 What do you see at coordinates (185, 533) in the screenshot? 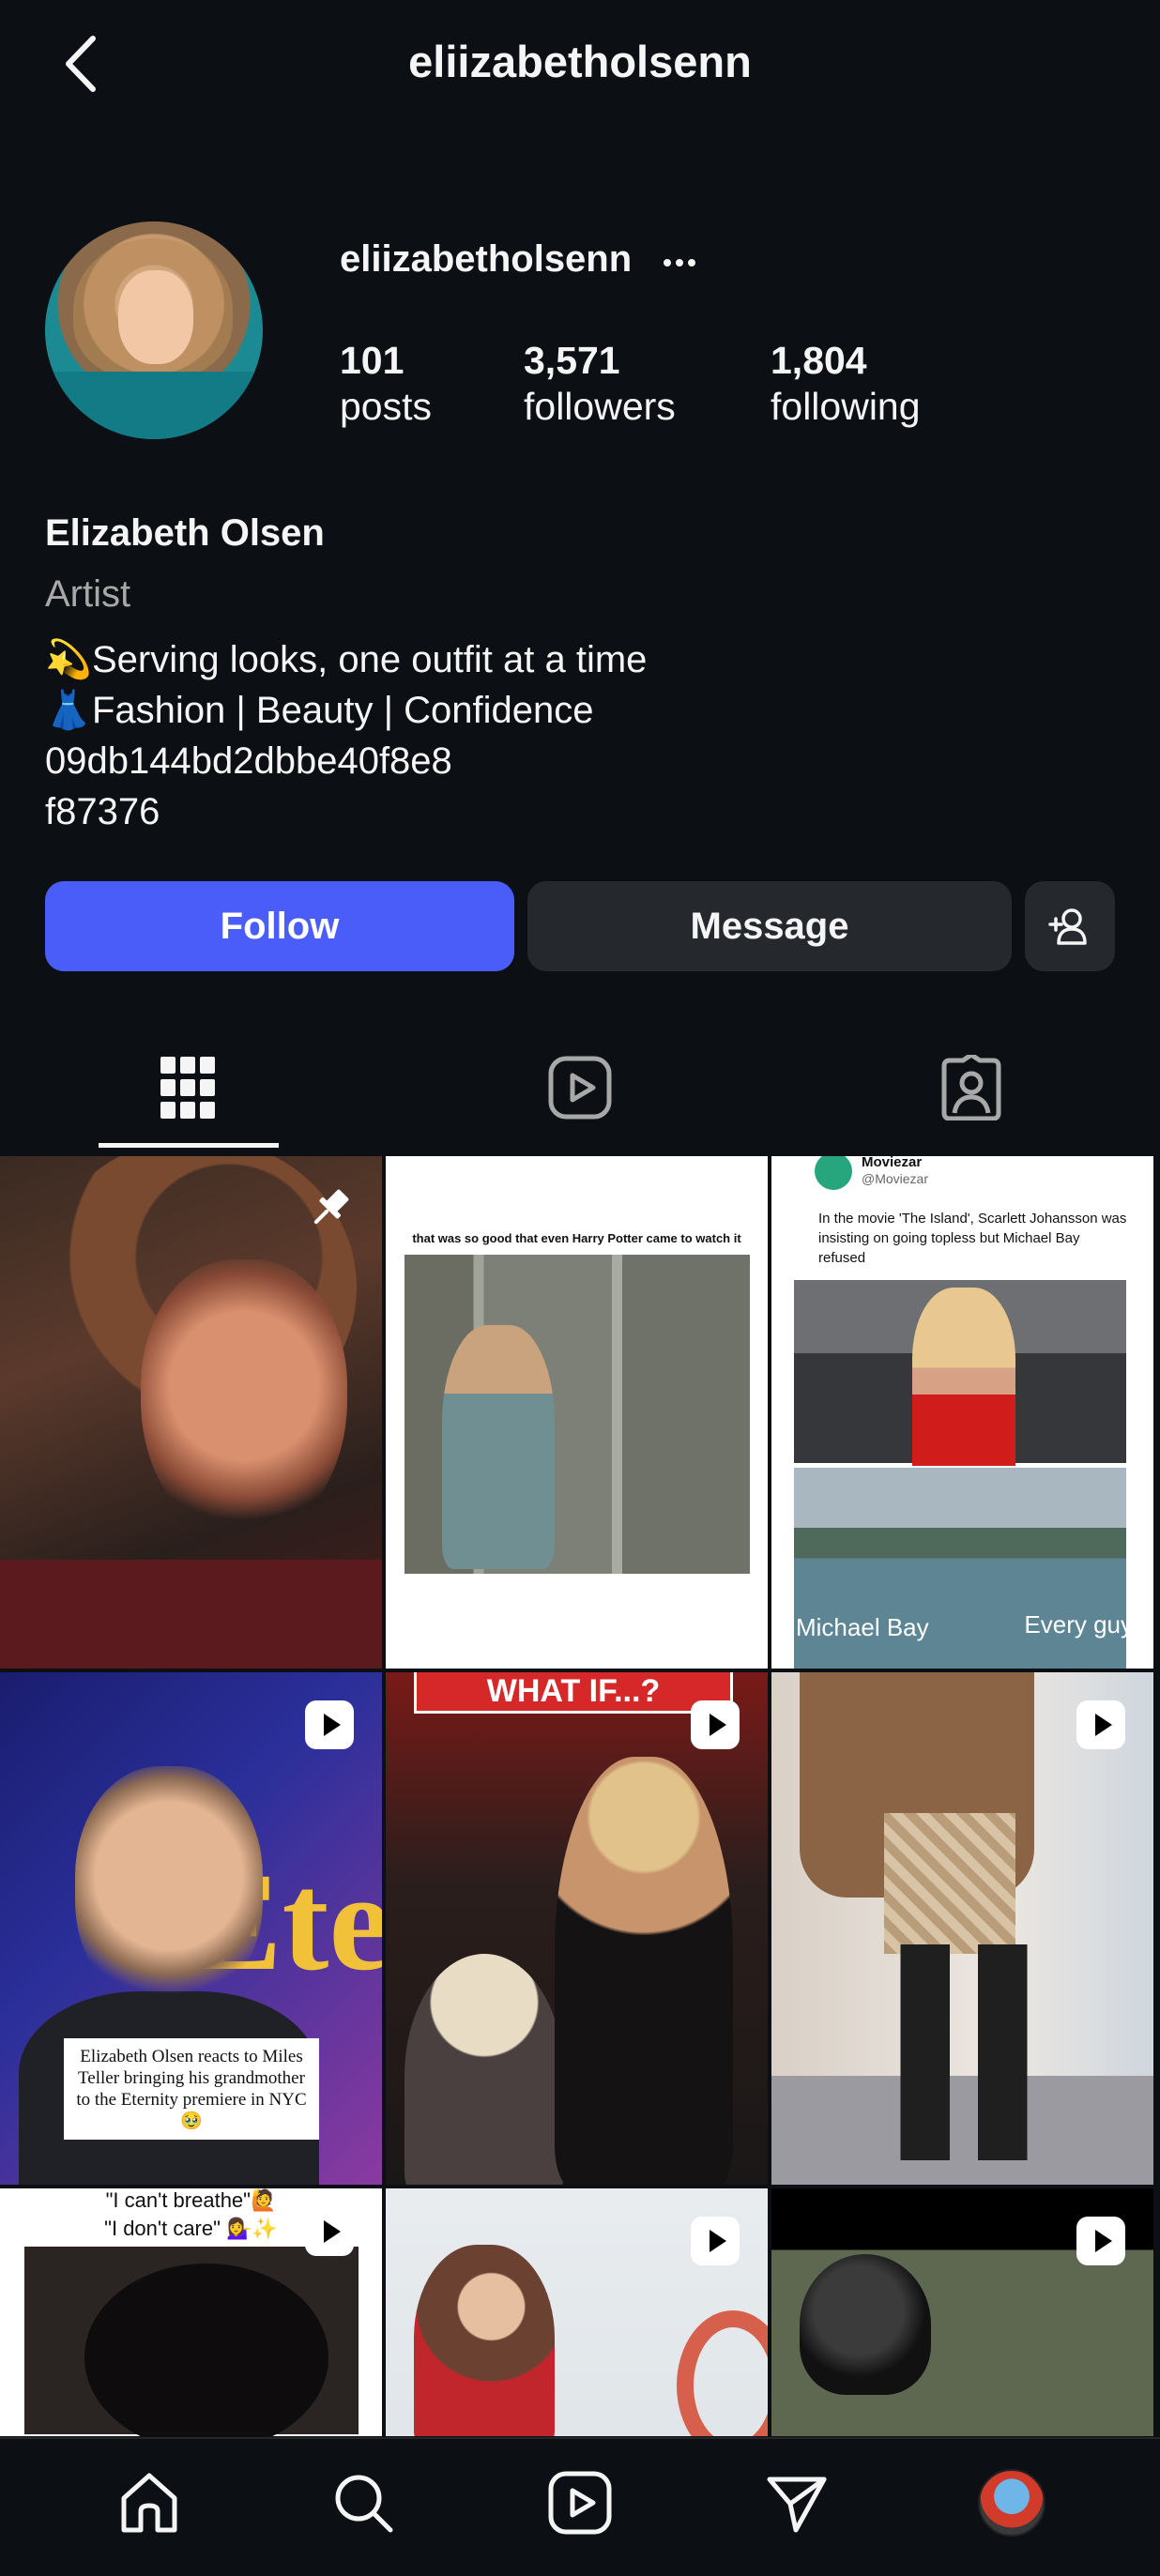
I see `profile-full-name: Elizabeth Olsen` at bounding box center [185, 533].